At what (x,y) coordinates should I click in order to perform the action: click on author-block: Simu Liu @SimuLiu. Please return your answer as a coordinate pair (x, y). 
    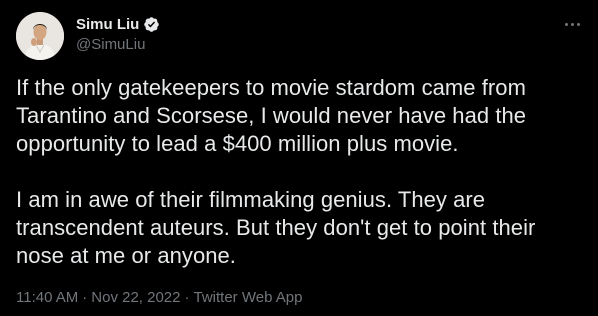
    Looking at the image, I should click on (118, 34).